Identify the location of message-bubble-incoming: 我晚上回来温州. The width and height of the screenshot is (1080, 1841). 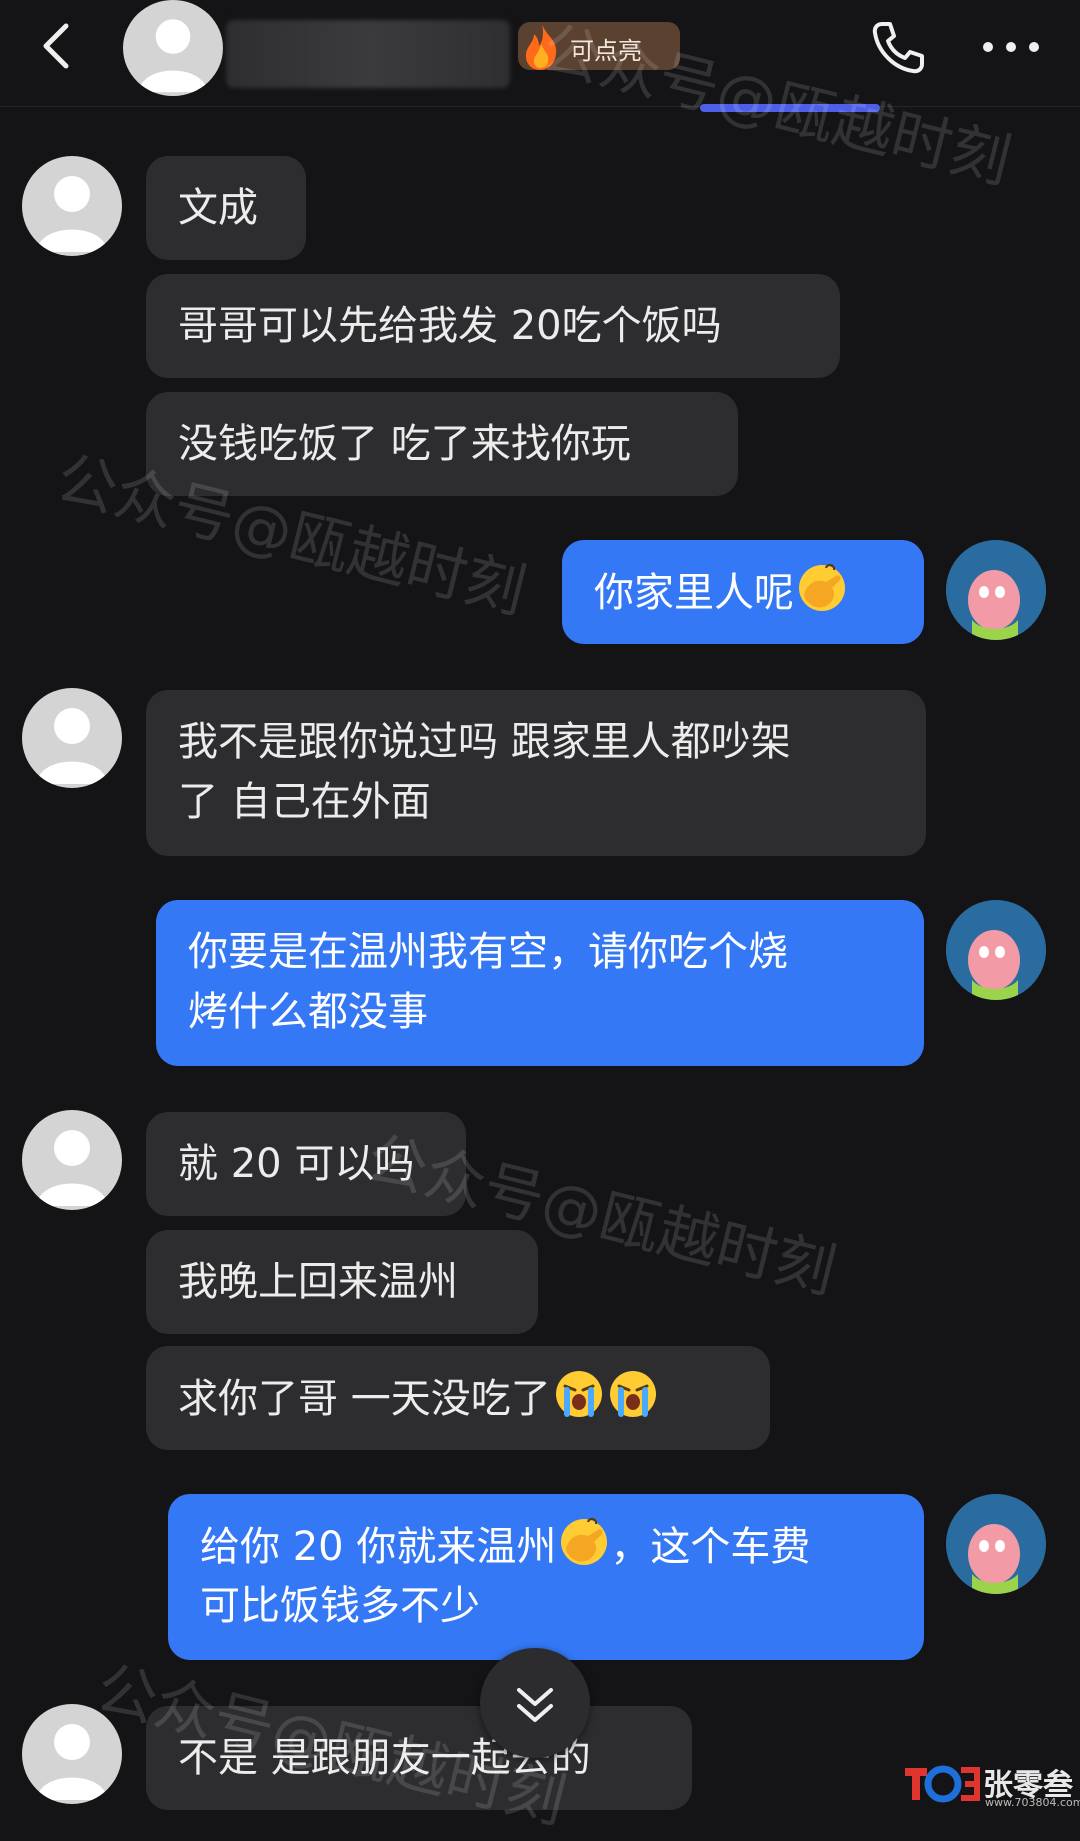
(342, 1282).